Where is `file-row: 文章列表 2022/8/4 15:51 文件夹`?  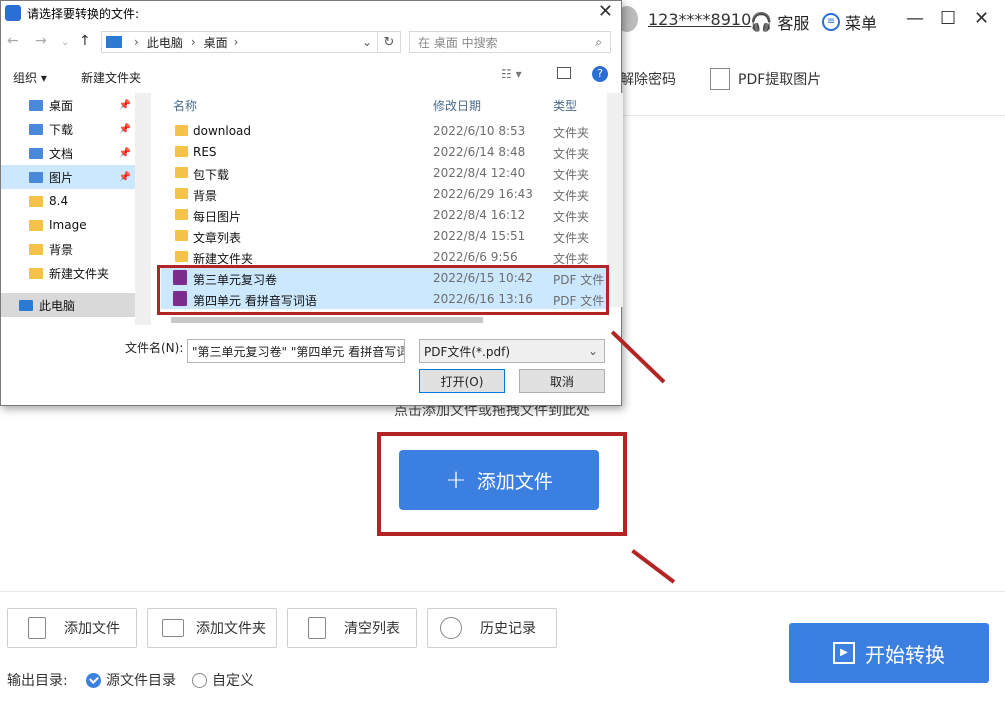
file-row: 文章列表 2022/8/4 15:51 文件夹 is located at coordinates (384, 235).